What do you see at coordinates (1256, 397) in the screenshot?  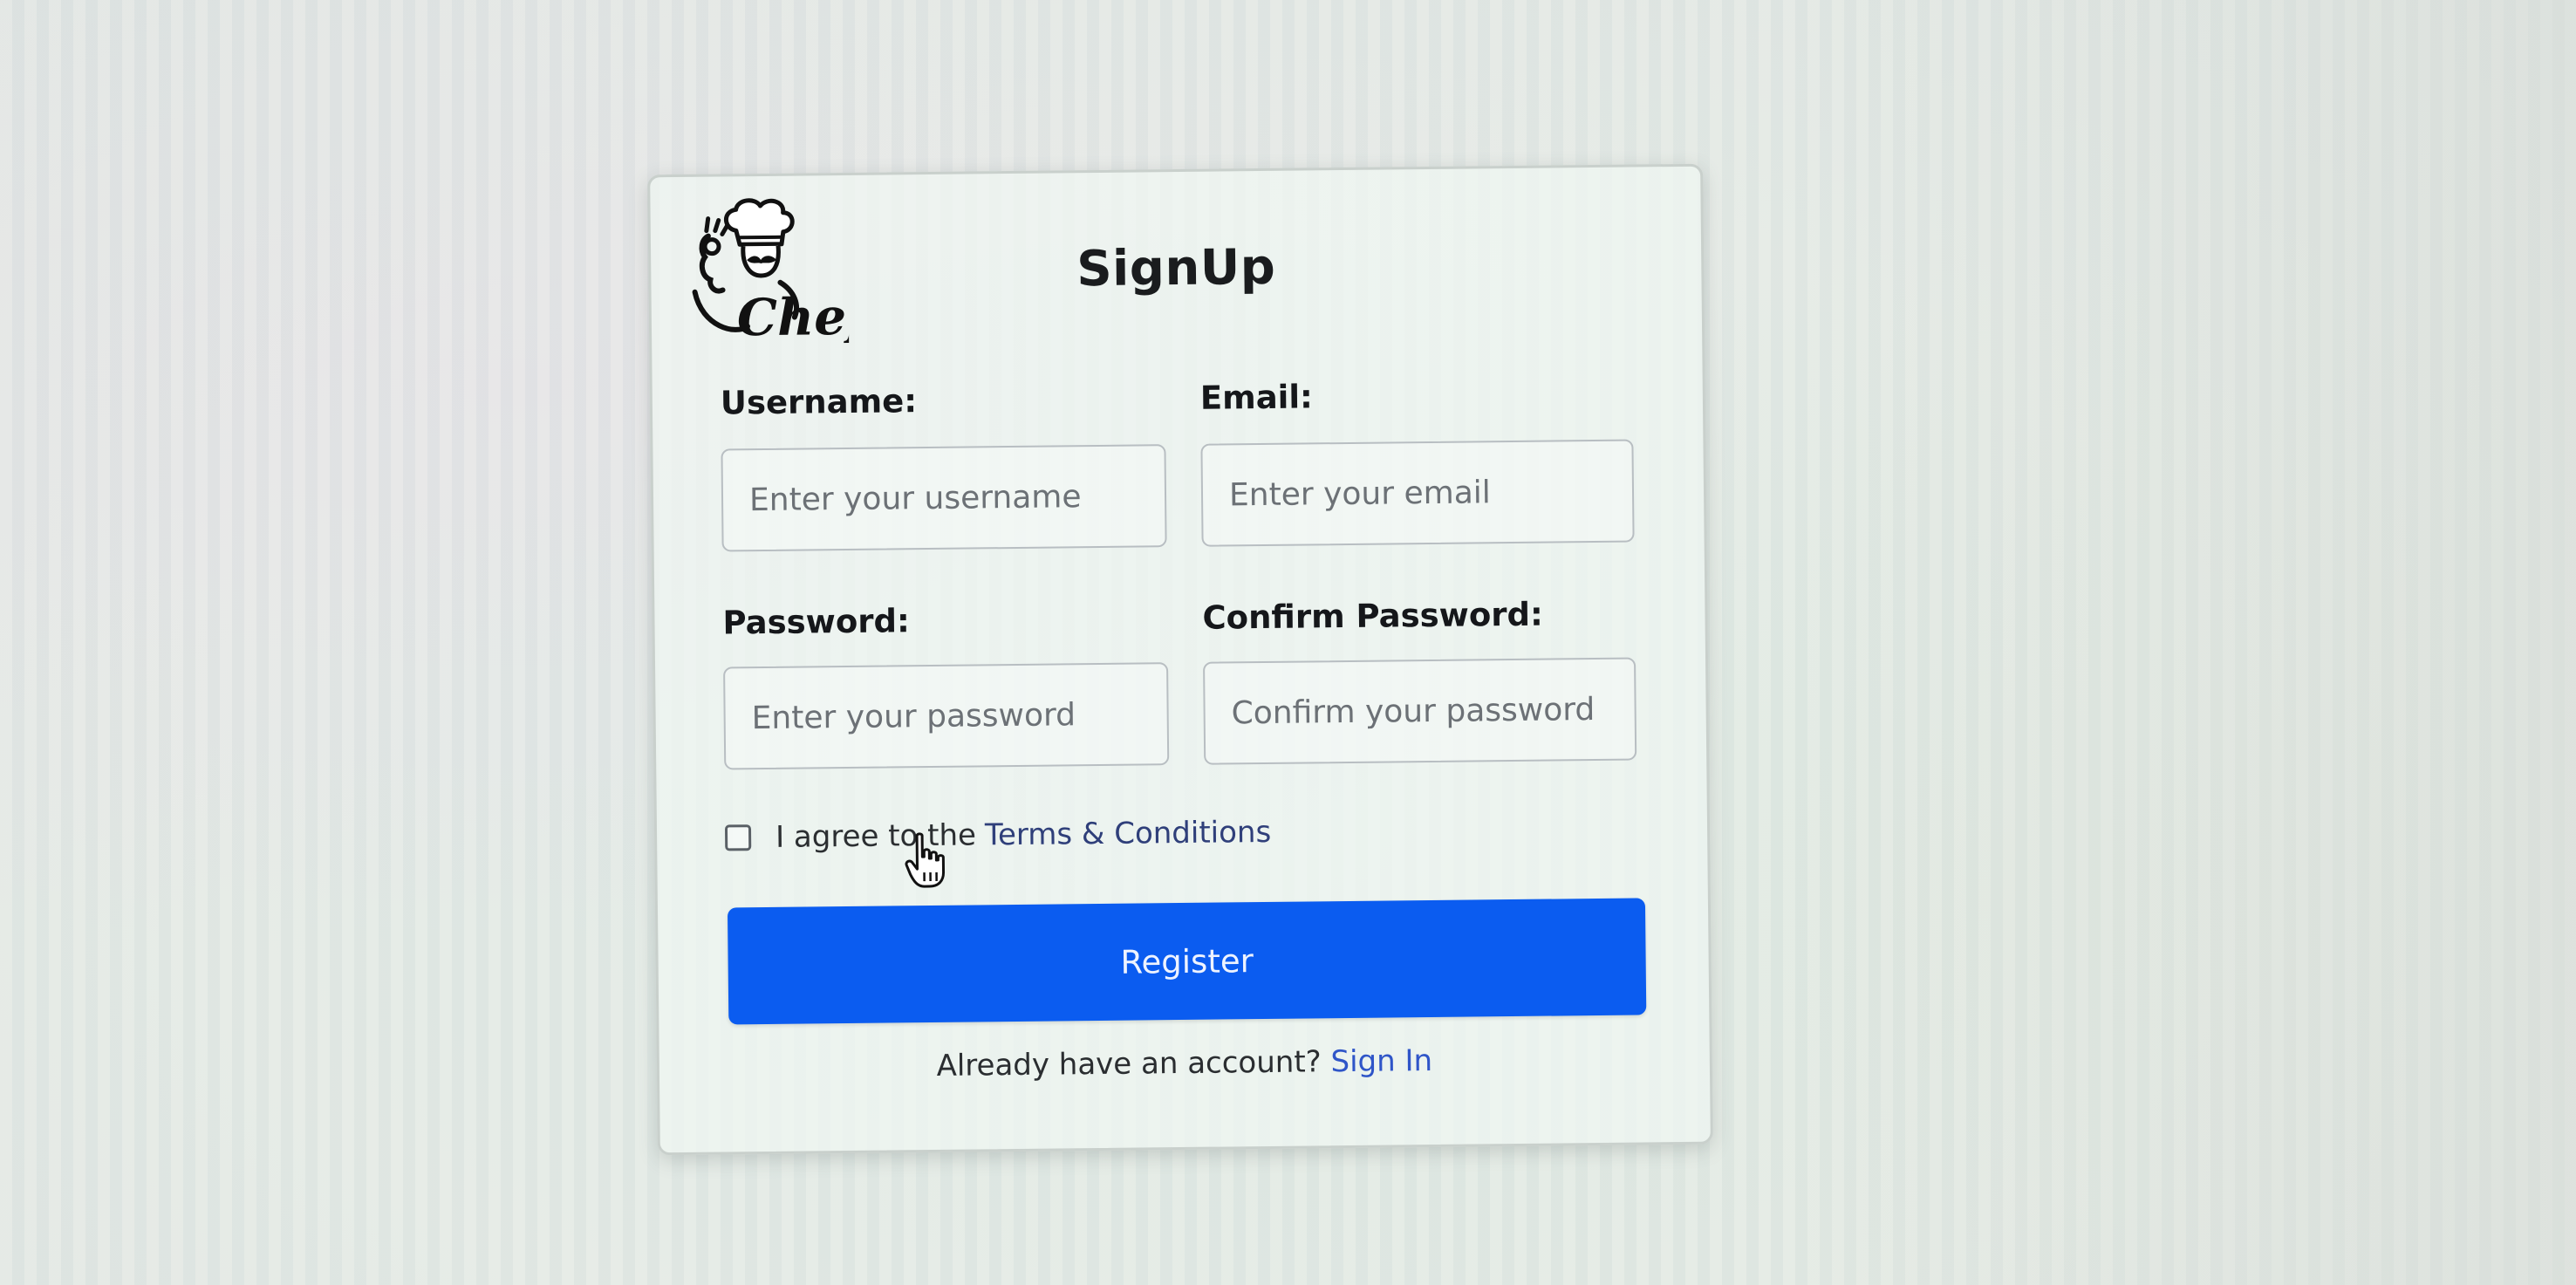 I see `email-label: Email:` at bounding box center [1256, 397].